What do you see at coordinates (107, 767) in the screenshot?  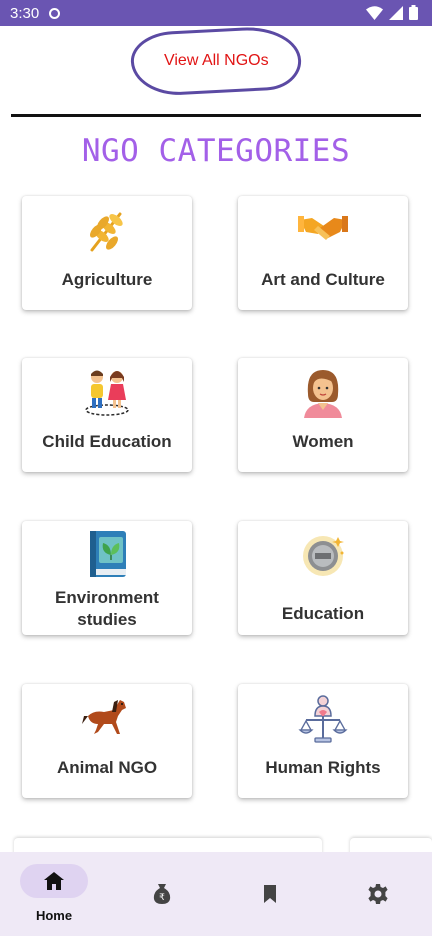 I see `category-label: Animal NGO` at bounding box center [107, 767].